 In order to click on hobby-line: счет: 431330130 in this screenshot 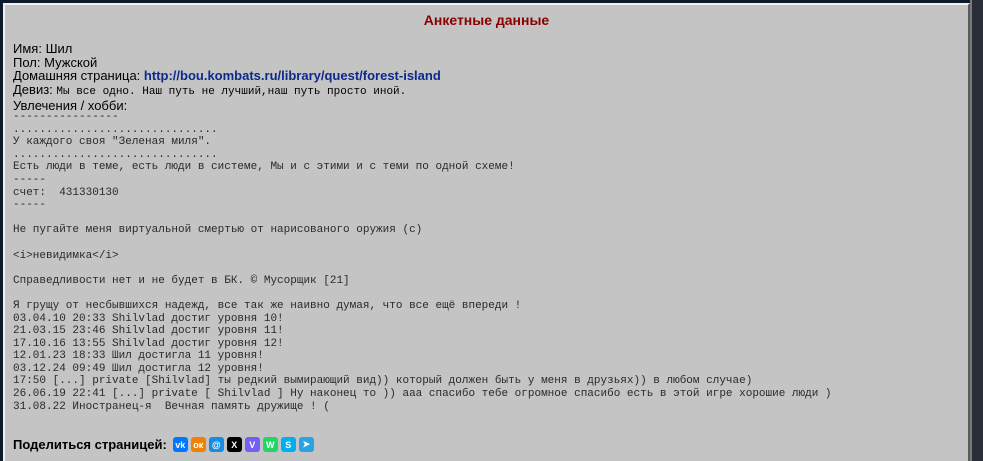, I will do `click(66, 192)`.